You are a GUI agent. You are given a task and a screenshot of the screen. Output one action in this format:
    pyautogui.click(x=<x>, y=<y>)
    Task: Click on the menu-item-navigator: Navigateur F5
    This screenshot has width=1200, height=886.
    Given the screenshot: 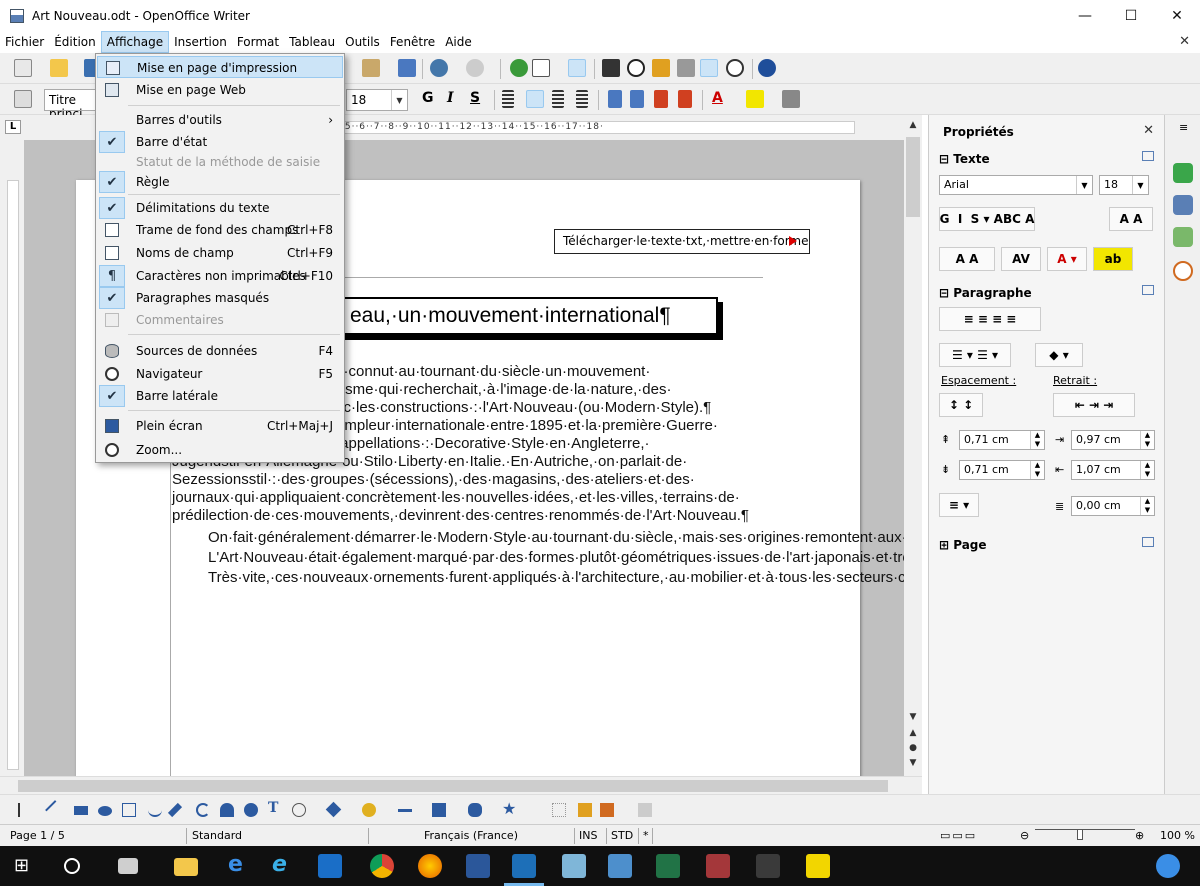 What is the action you would take?
    pyautogui.click(x=220, y=374)
    